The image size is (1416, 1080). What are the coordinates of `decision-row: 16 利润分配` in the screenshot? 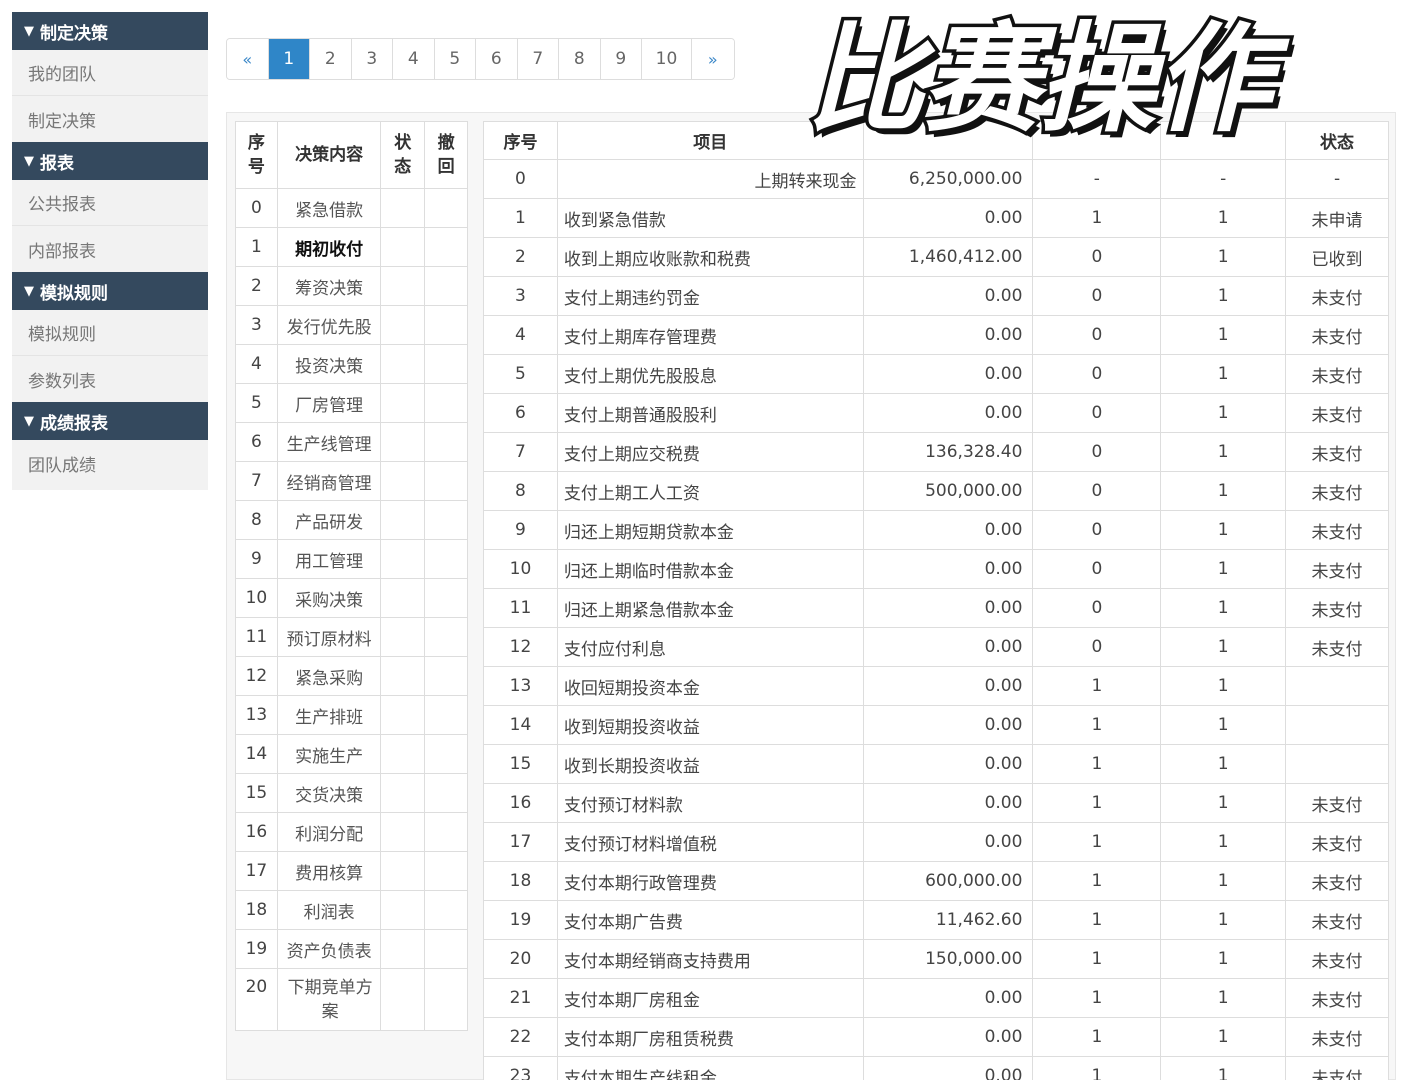 It's located at (351, 832).